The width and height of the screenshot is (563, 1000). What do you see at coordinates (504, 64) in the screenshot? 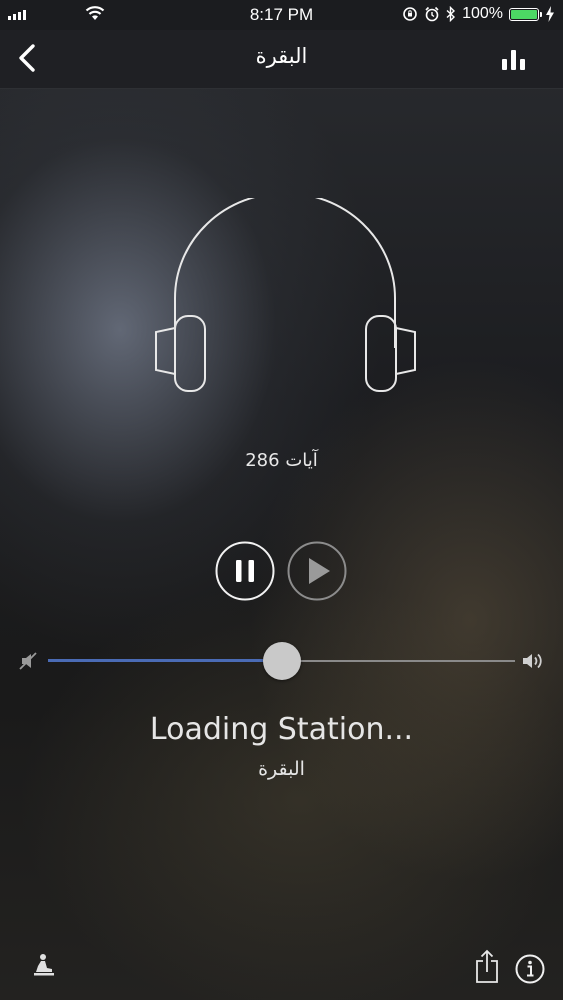
I see `equalizer-icon` at bounding box center [504, 64].